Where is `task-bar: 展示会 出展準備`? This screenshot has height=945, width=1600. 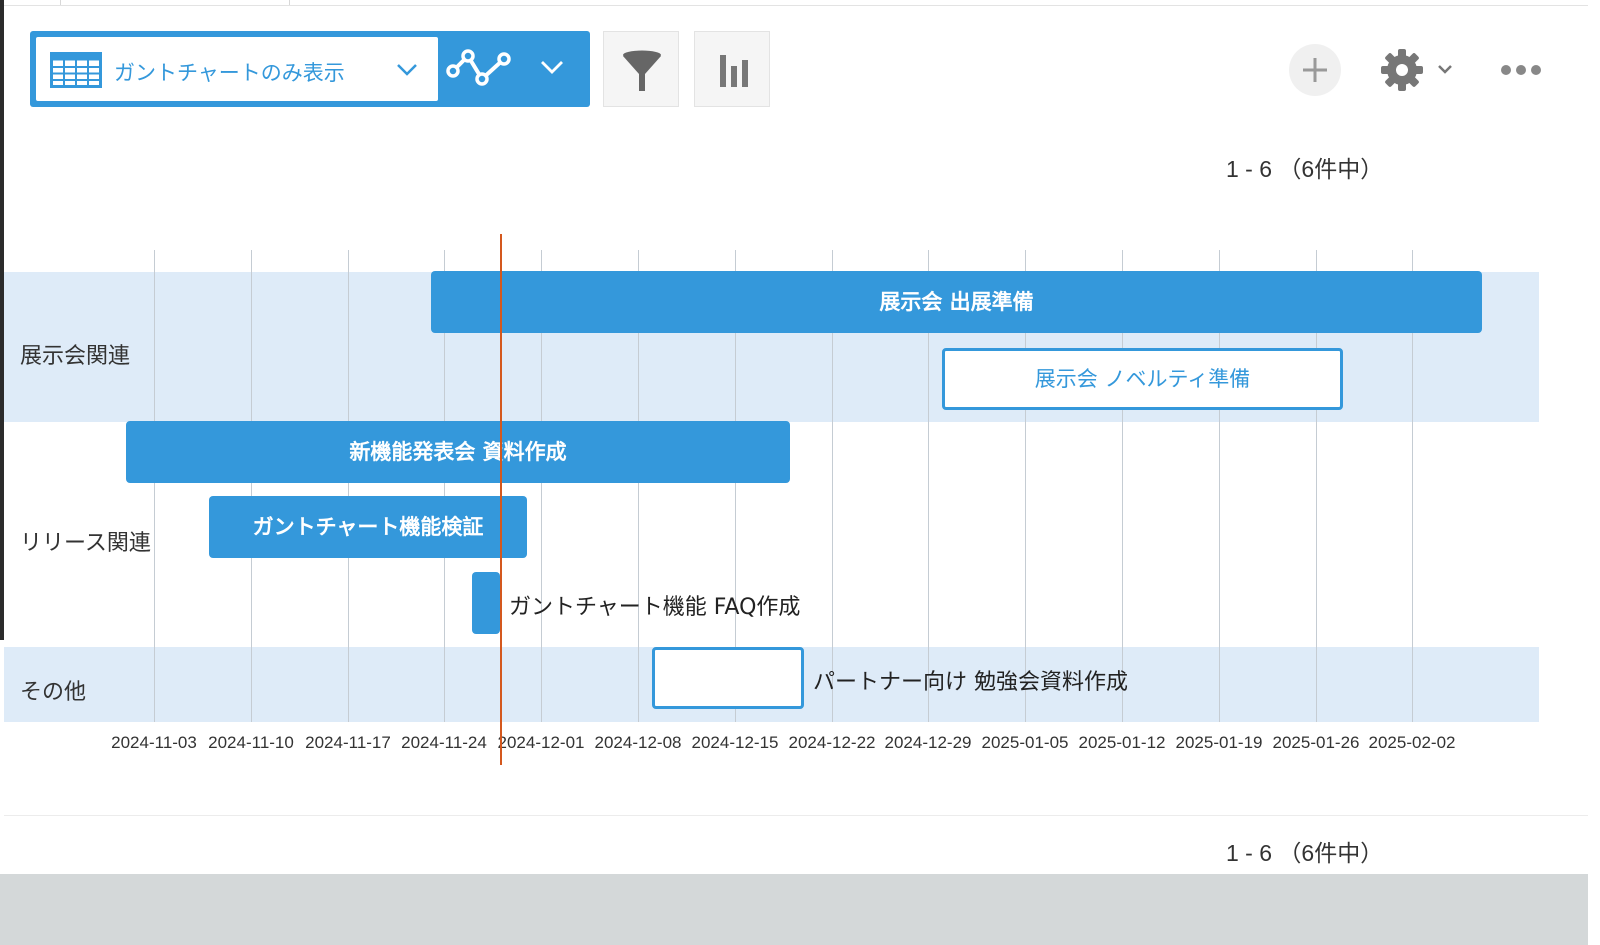
task-bar: 展示会 出展準備 is located at coordinates (956, 302).